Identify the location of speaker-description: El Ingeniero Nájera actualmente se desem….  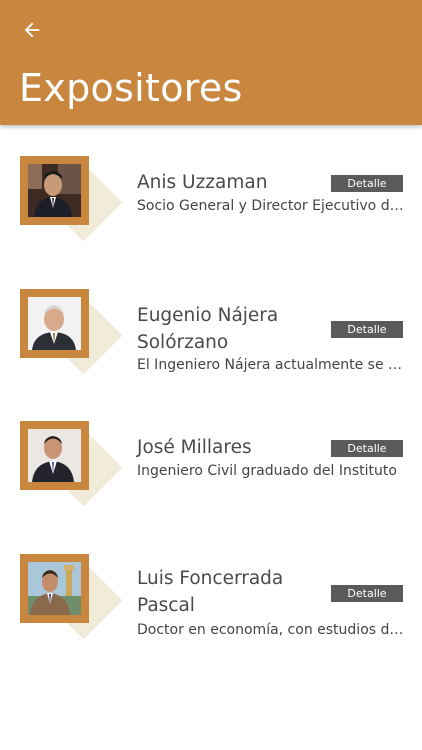
(271, 365).